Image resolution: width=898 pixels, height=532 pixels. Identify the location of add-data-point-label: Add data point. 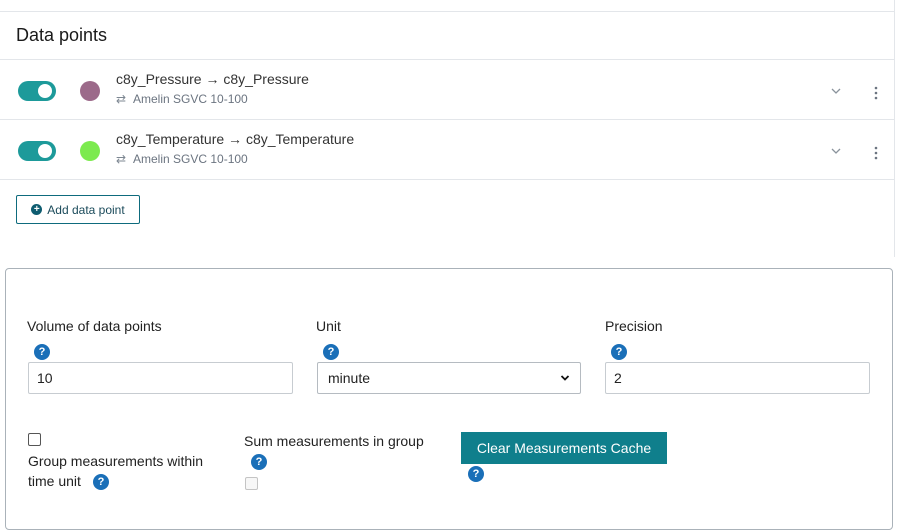
(86, 209).